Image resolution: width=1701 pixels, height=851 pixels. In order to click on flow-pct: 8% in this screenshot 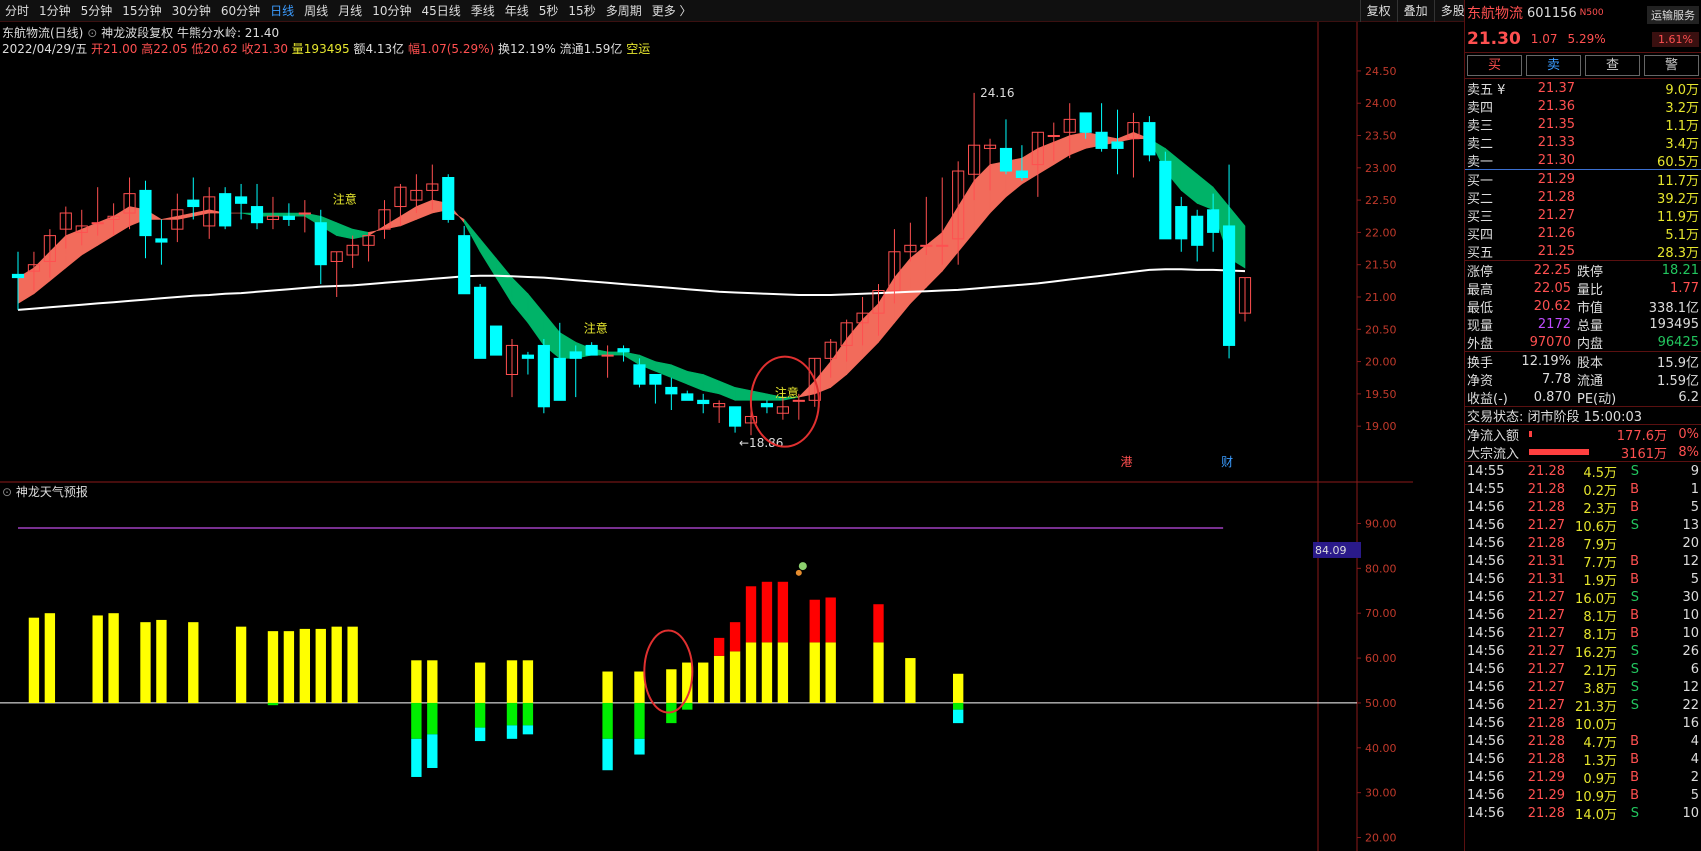, I will do `click(1688, 452)`.